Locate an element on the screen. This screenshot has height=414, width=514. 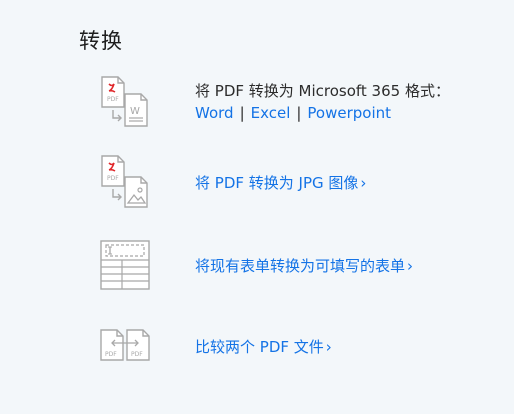
convert-to-jpg-link: 将 PDF 转换为 JPG 图像 is located at coordinates (276, 183).